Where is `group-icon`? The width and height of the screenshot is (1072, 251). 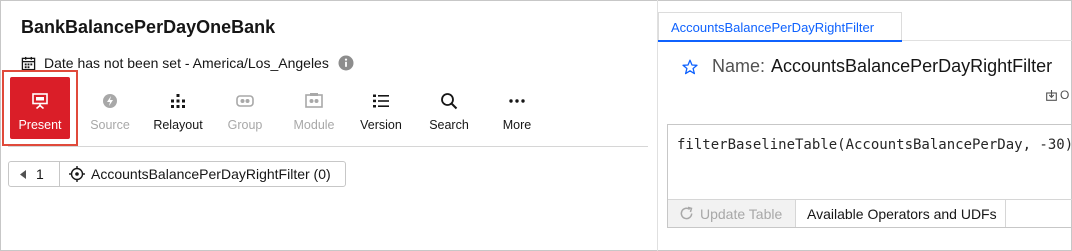
group-icon is located at coordinates (245, 101).